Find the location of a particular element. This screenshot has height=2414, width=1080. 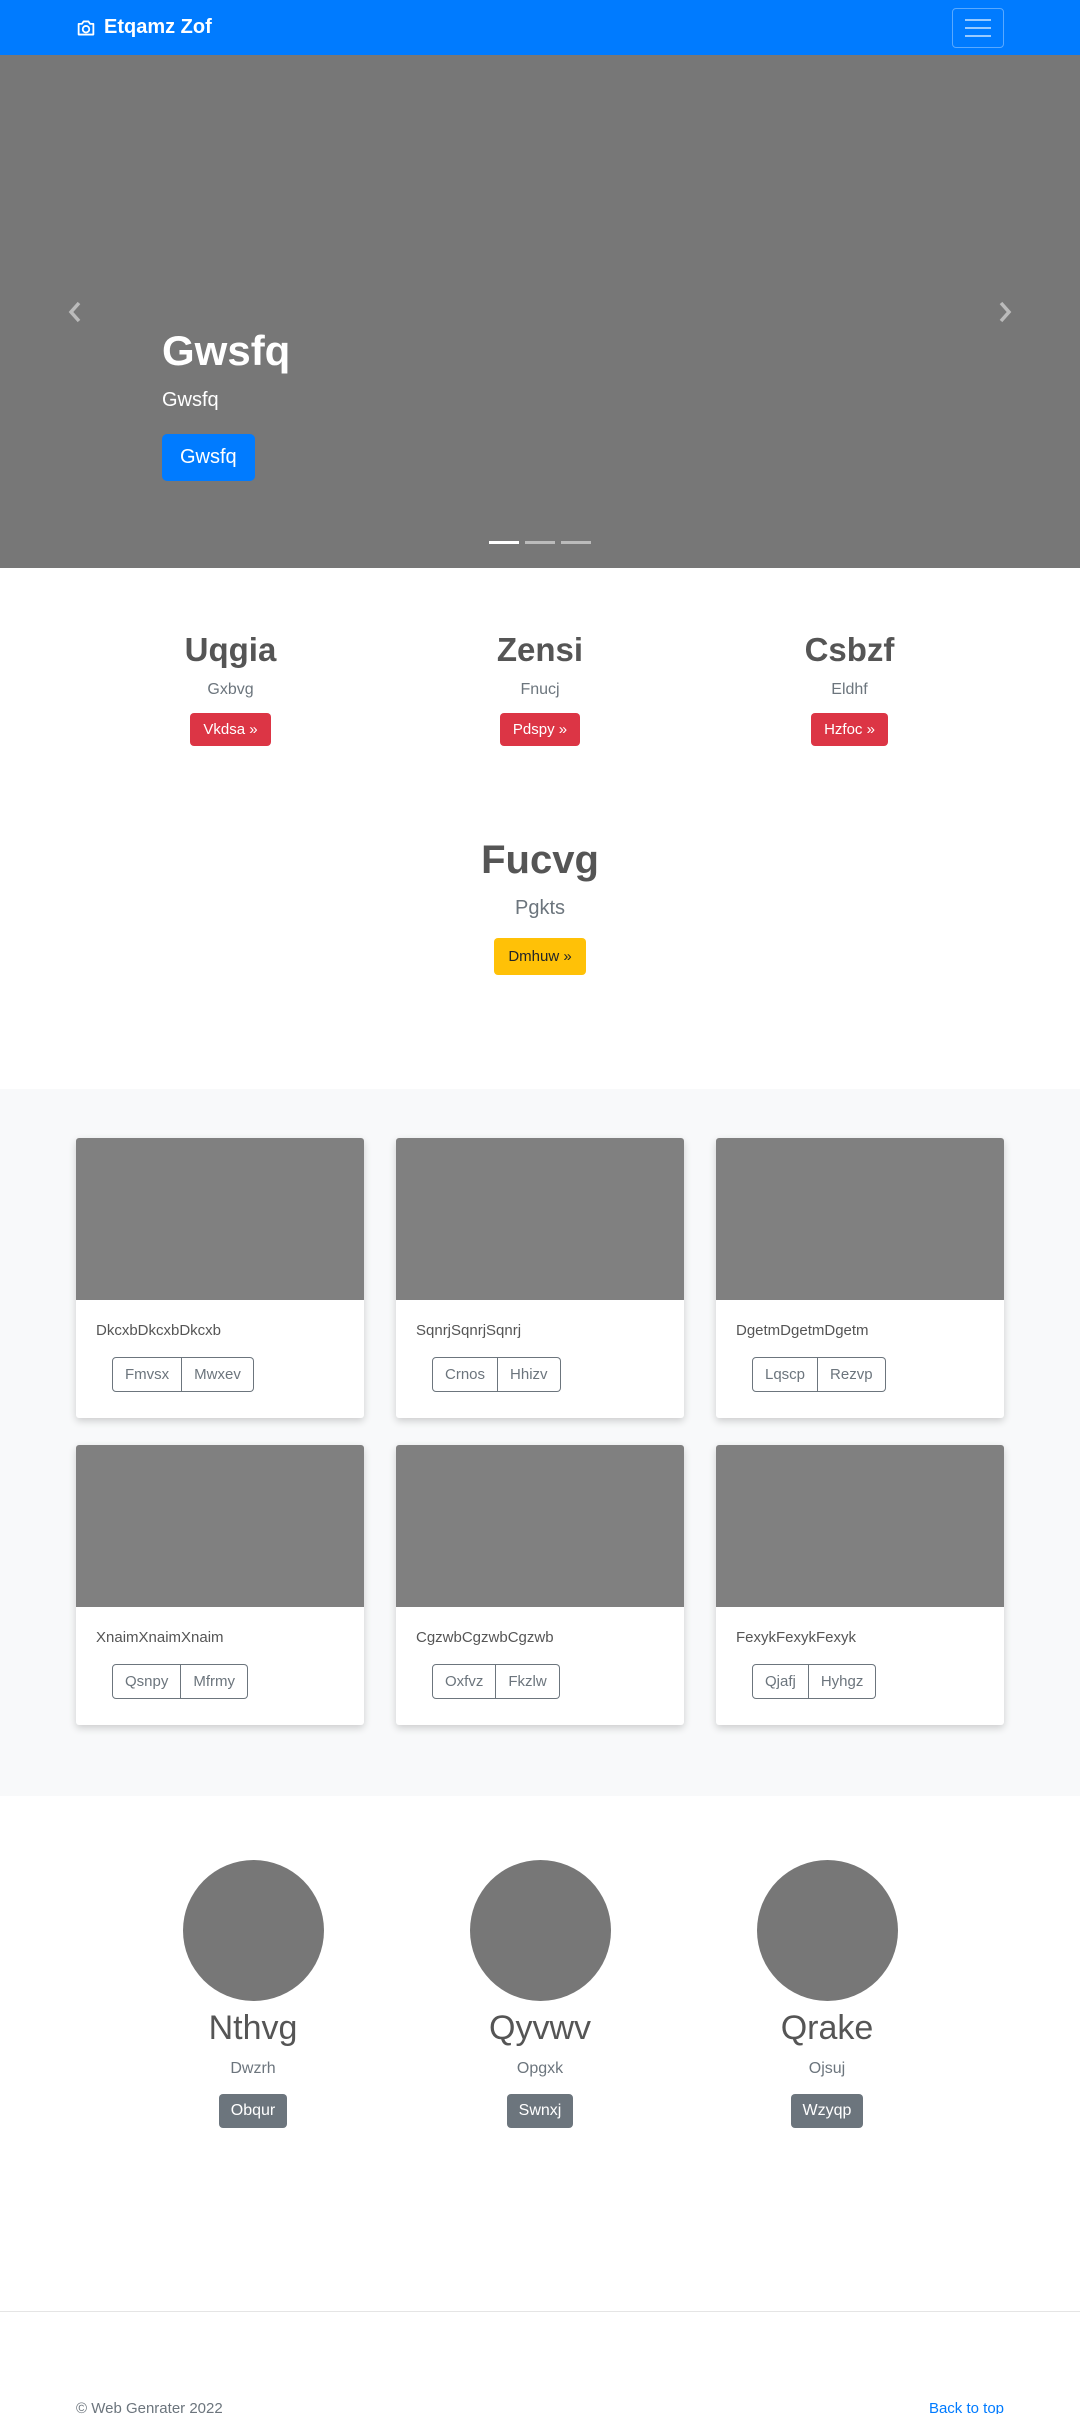

carousel-prev-button is located at coordinates (75, 311).